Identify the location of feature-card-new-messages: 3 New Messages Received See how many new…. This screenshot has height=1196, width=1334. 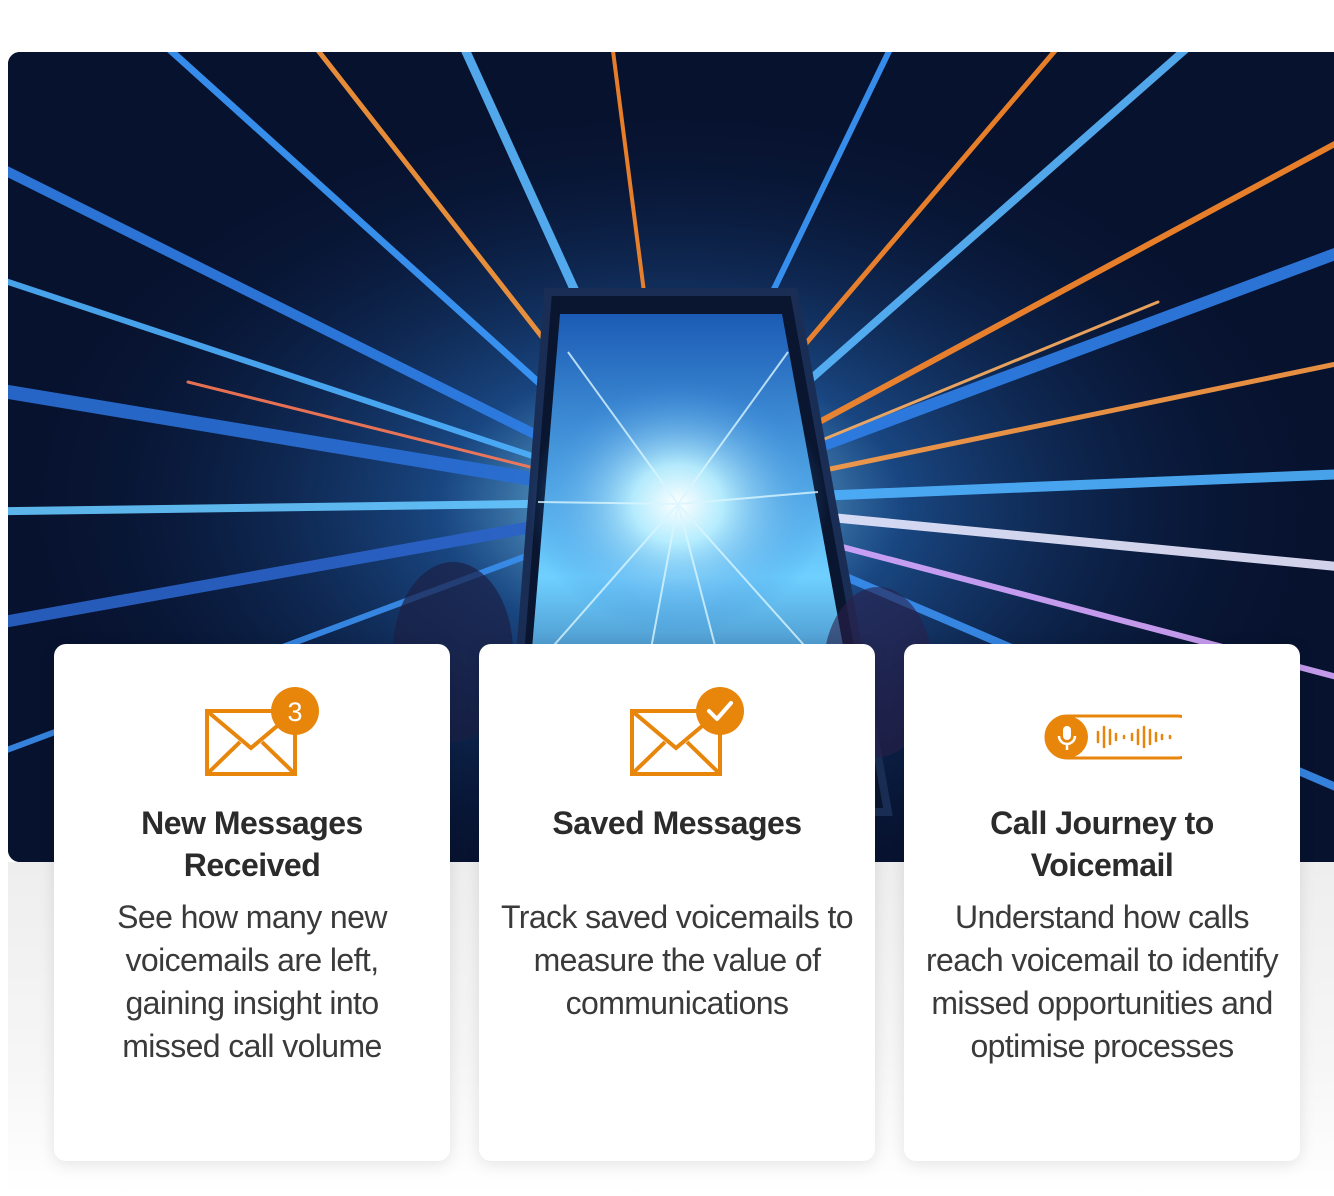
(252, 902).